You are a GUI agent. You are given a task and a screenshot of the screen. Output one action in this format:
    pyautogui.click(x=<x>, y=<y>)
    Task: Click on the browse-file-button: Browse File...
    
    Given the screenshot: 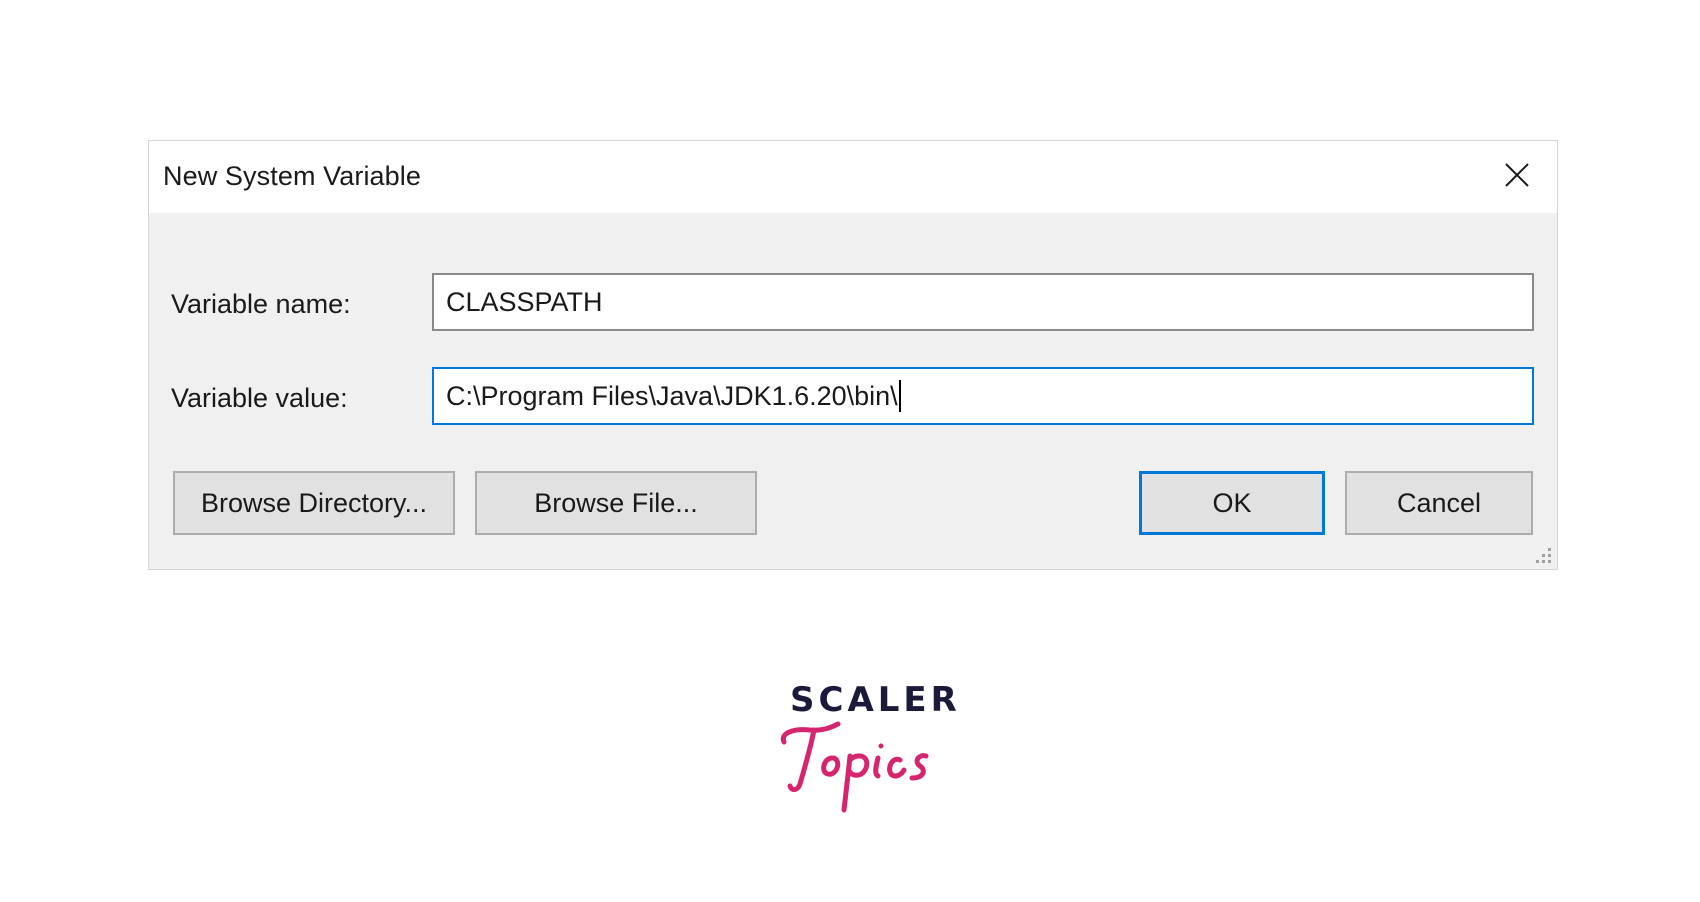 What is the action you would take?
    pyautogui.click(x=616, y=503)
    